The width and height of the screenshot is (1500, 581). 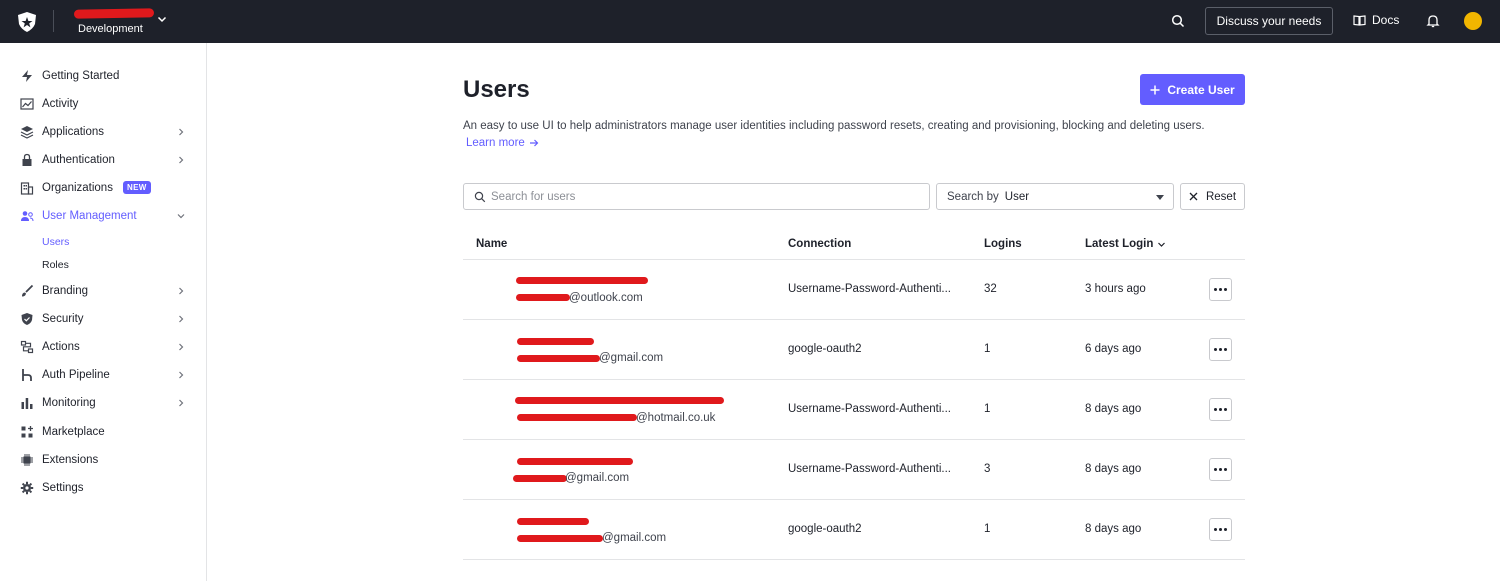 What do you see at coordinates (27, 76) in the screenshot?
I see `bolt-icon` at bounding box center [27, 76].